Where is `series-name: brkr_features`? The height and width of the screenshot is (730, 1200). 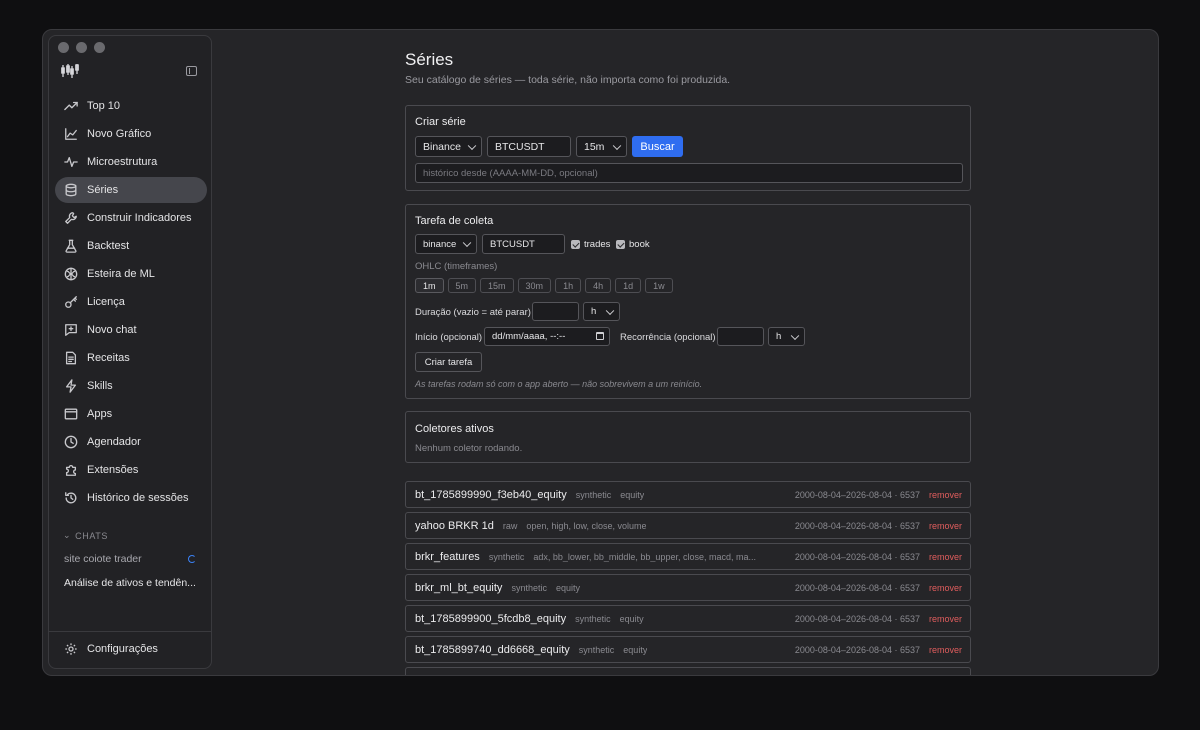 series-name: brkr_features is located at coordinates (447, 556).